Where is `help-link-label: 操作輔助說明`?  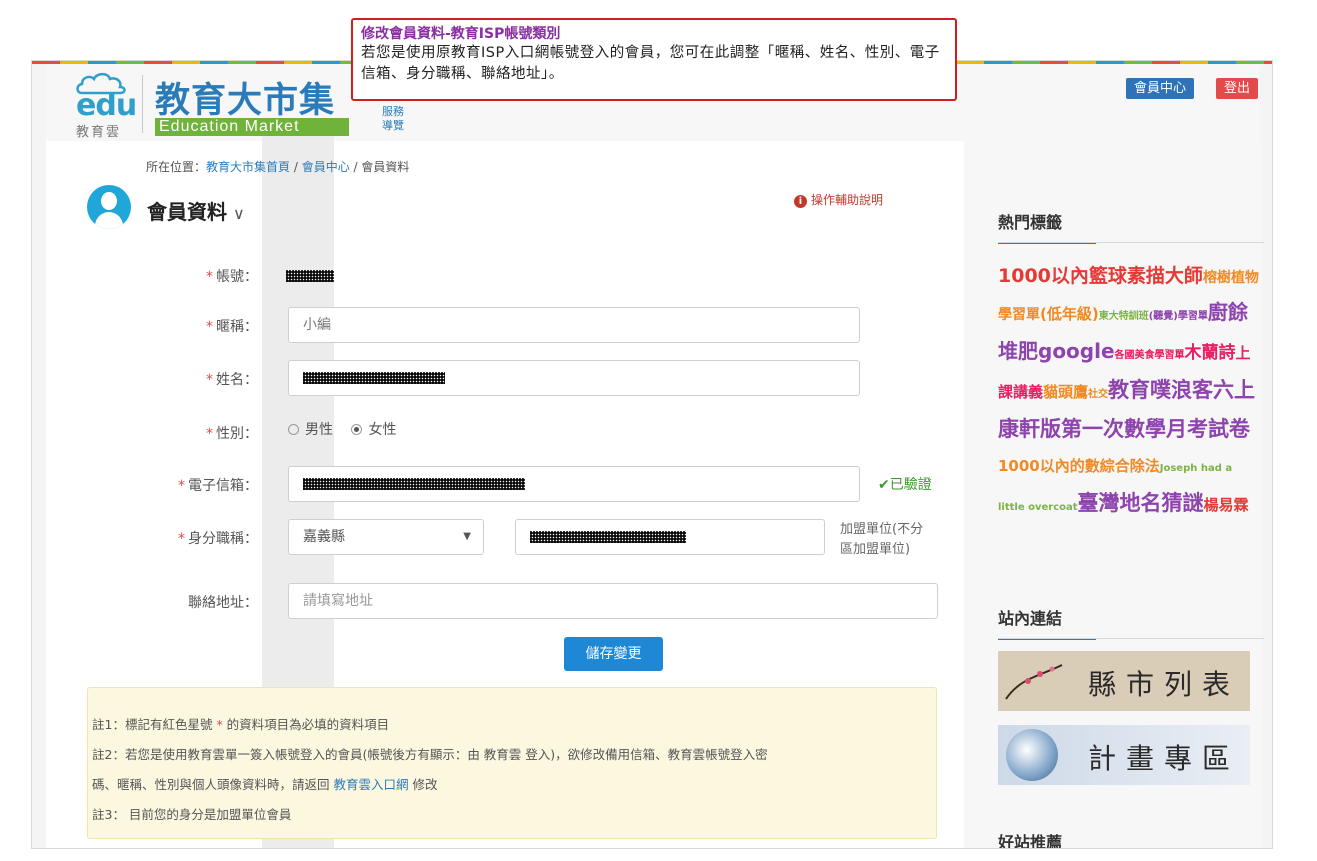
help-link-label: 操作輔助說明 is located at coordinates (847, 200).